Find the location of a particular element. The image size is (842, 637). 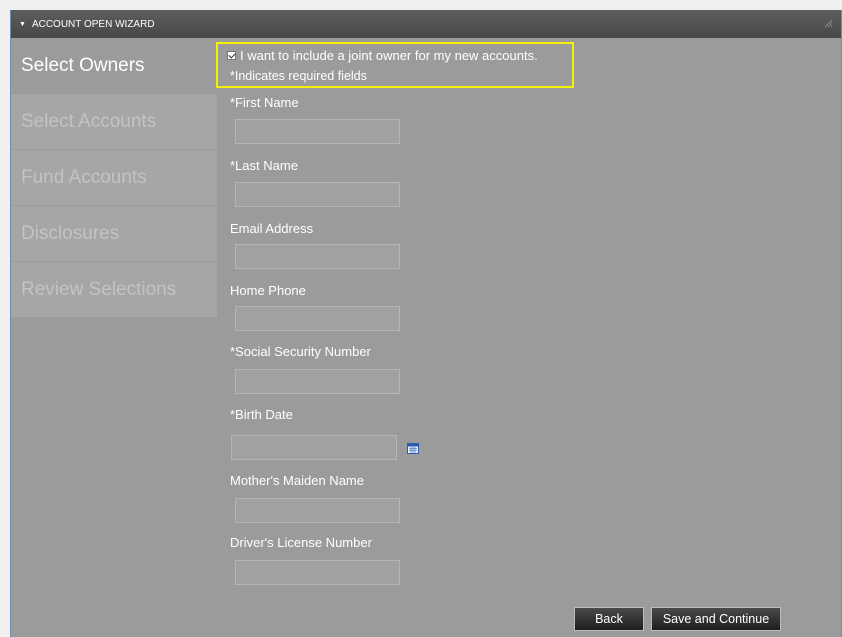

step-select-accounts: Select Accounts is located at coordinates (114, 122).